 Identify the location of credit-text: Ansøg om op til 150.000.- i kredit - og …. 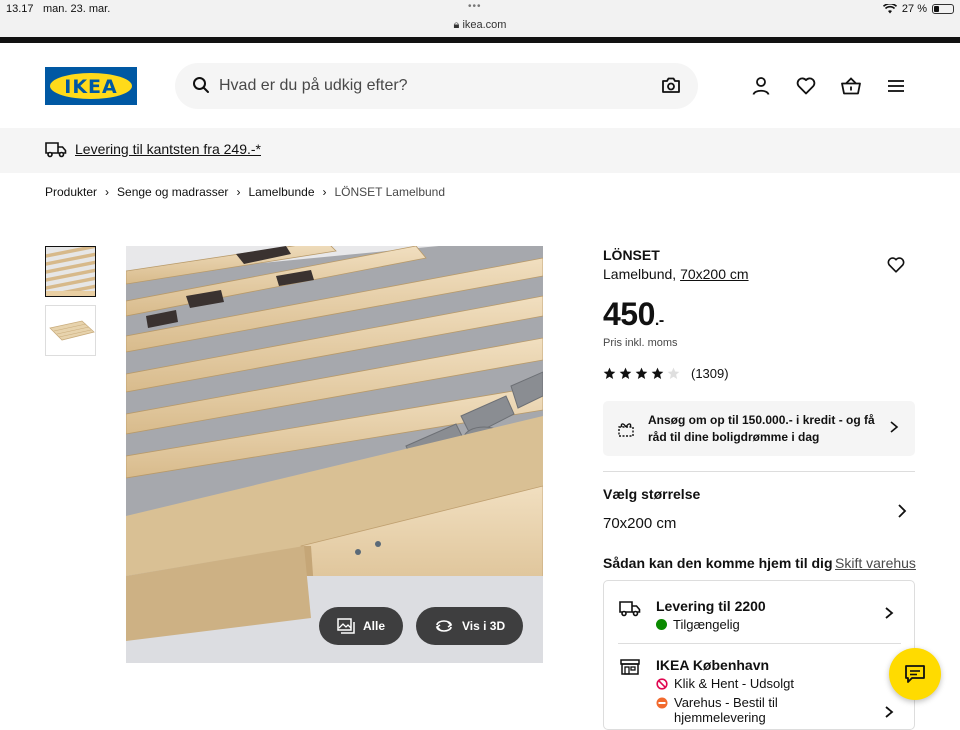
(761, 428).